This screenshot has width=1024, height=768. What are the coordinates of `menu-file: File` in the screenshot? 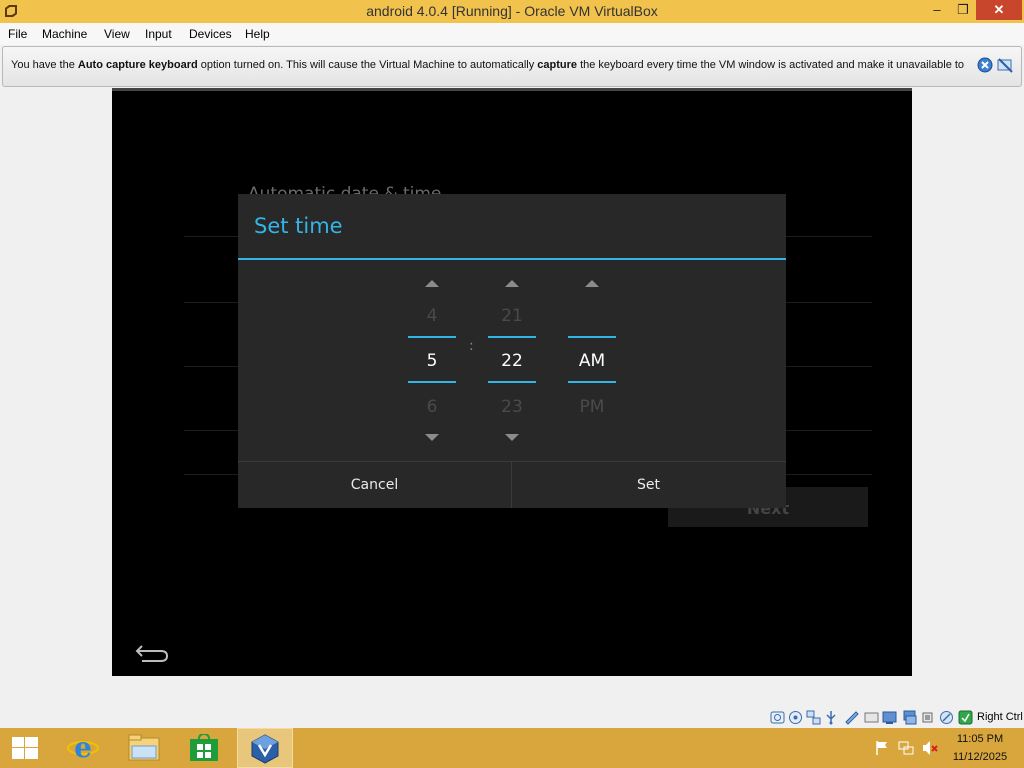 It's located at (17, 34).